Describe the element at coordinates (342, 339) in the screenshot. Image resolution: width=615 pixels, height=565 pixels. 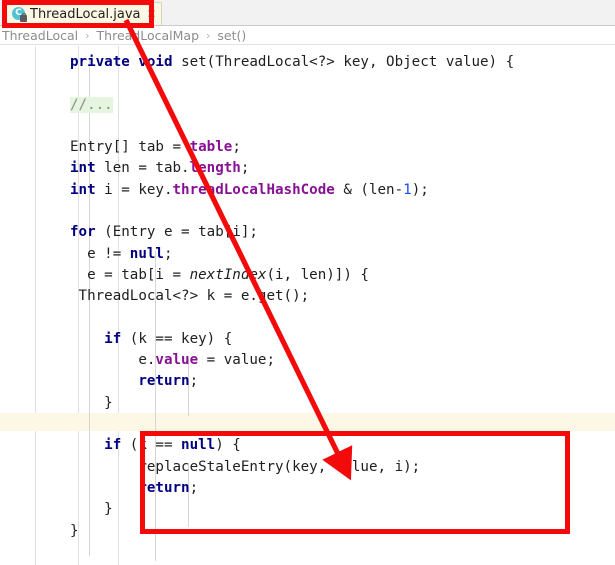
I see `code-line: if (k == key) {` at that location.